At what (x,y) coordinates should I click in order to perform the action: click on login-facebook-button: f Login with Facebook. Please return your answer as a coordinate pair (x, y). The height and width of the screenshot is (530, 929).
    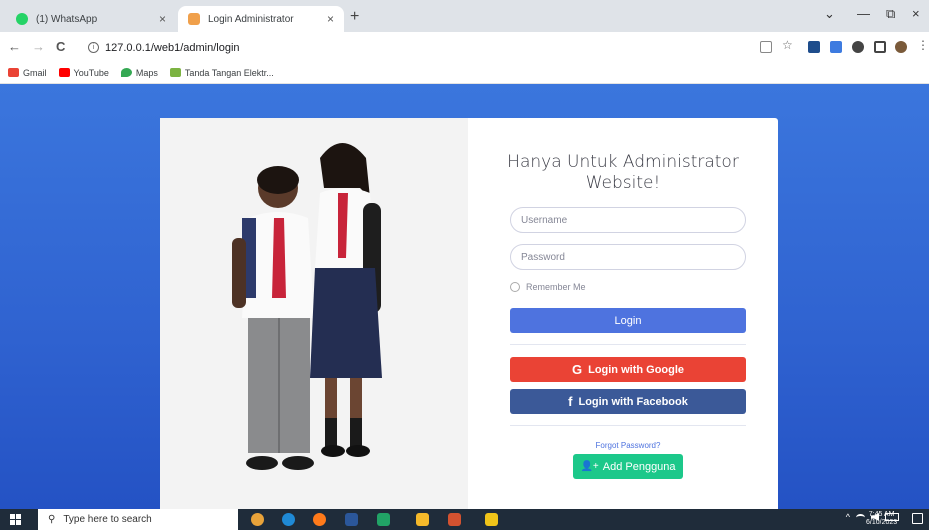
    Looking at the image, I should click on (628, 401).